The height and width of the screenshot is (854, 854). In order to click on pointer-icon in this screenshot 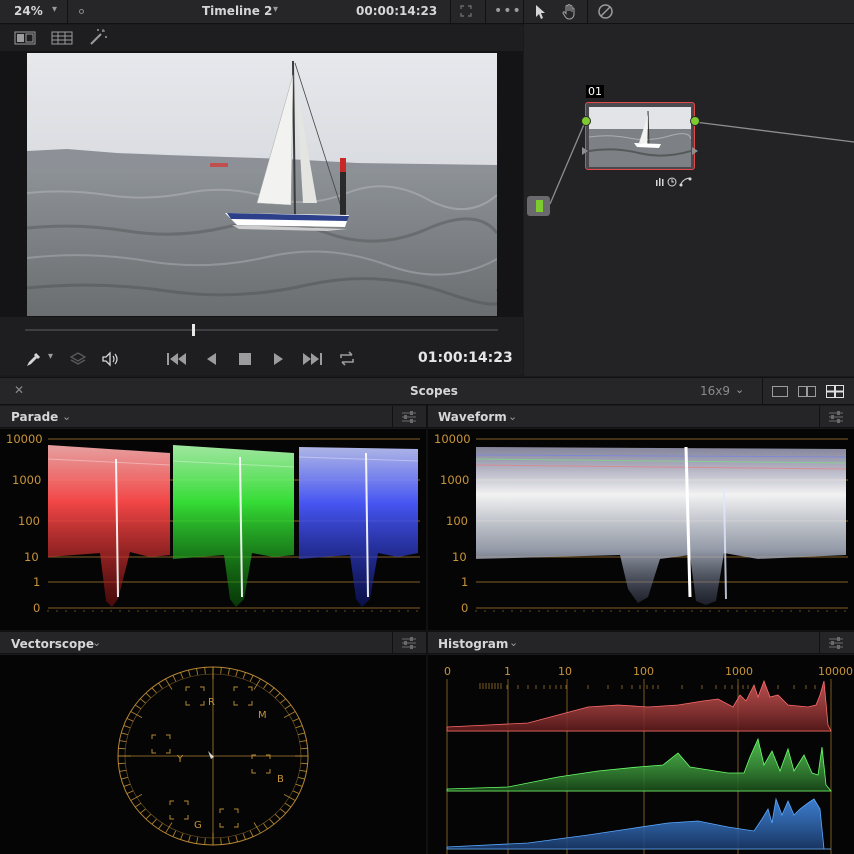, I will do `click(540, 12)`.